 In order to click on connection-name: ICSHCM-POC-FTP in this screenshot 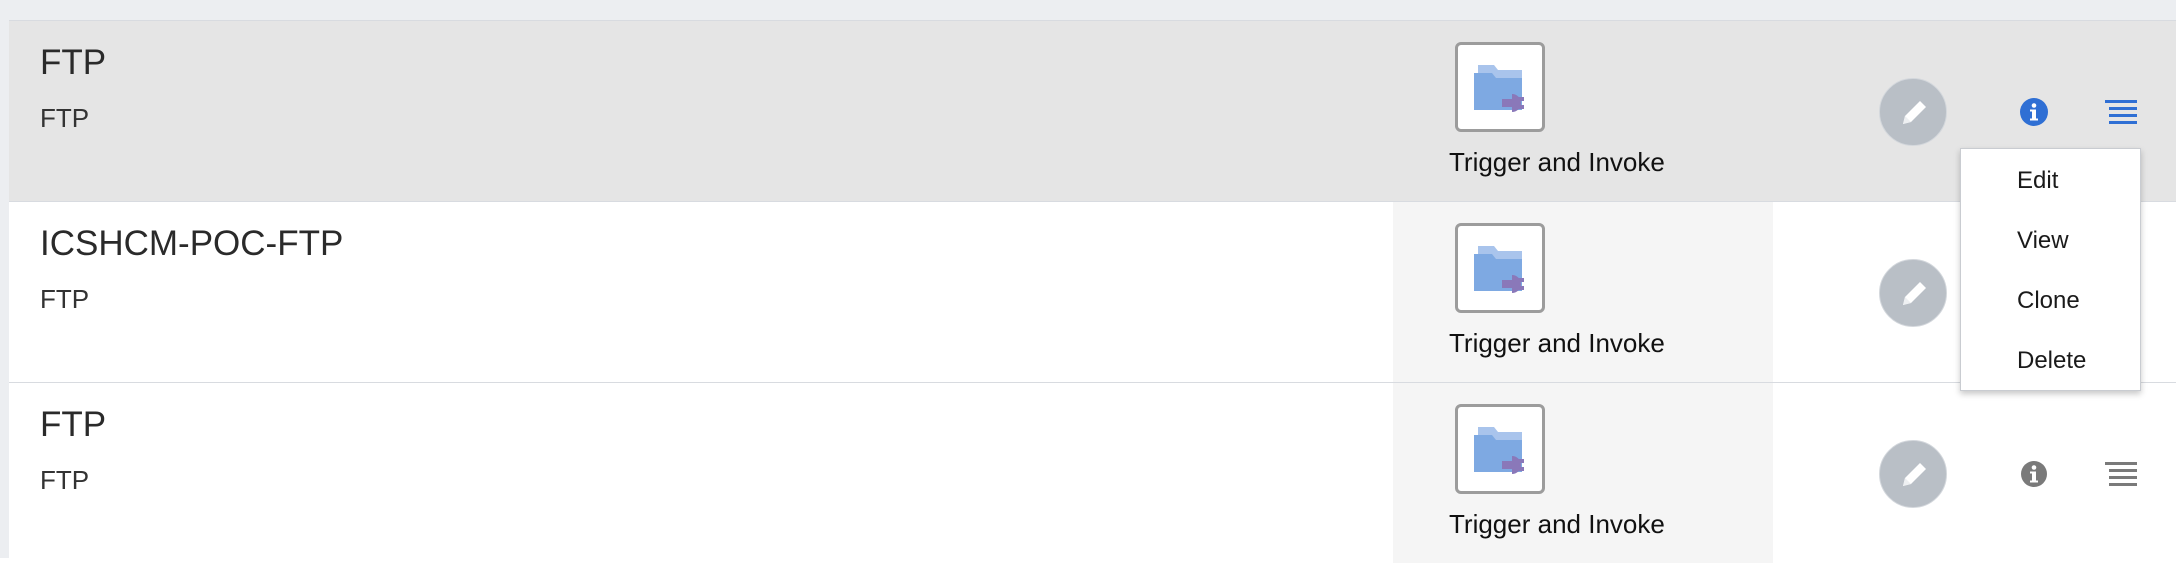, I will do `click(191, 244)`.